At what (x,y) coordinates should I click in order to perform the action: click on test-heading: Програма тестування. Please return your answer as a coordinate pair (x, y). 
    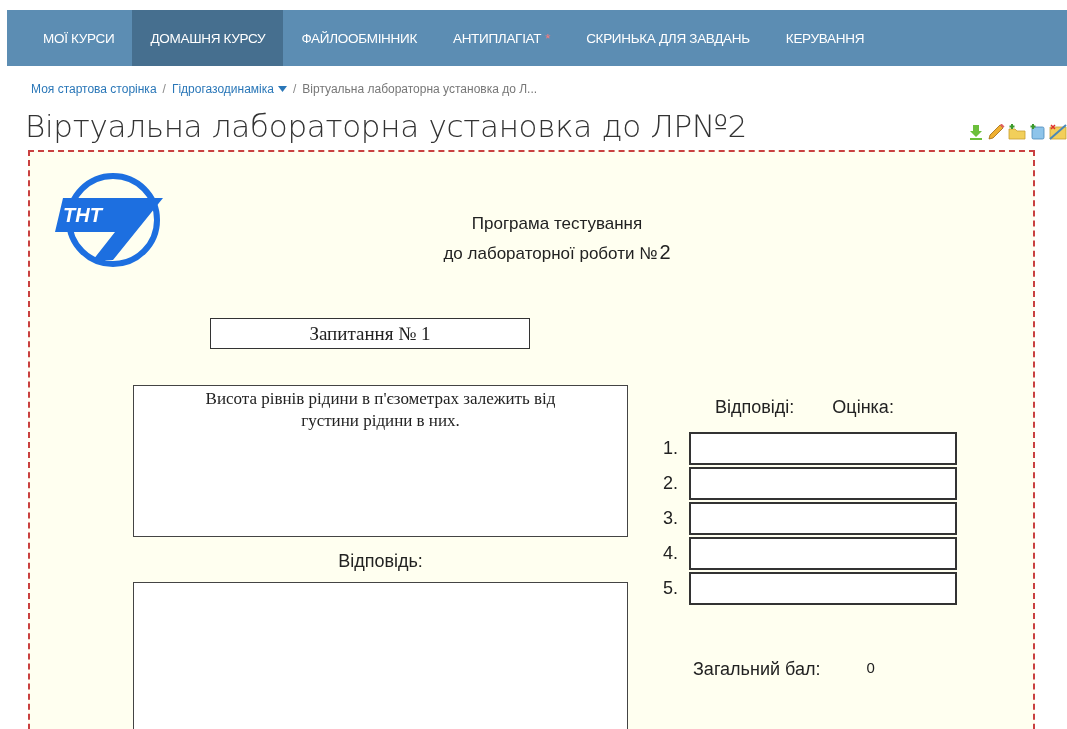
    Looking at the image, I should click on (557, 224).